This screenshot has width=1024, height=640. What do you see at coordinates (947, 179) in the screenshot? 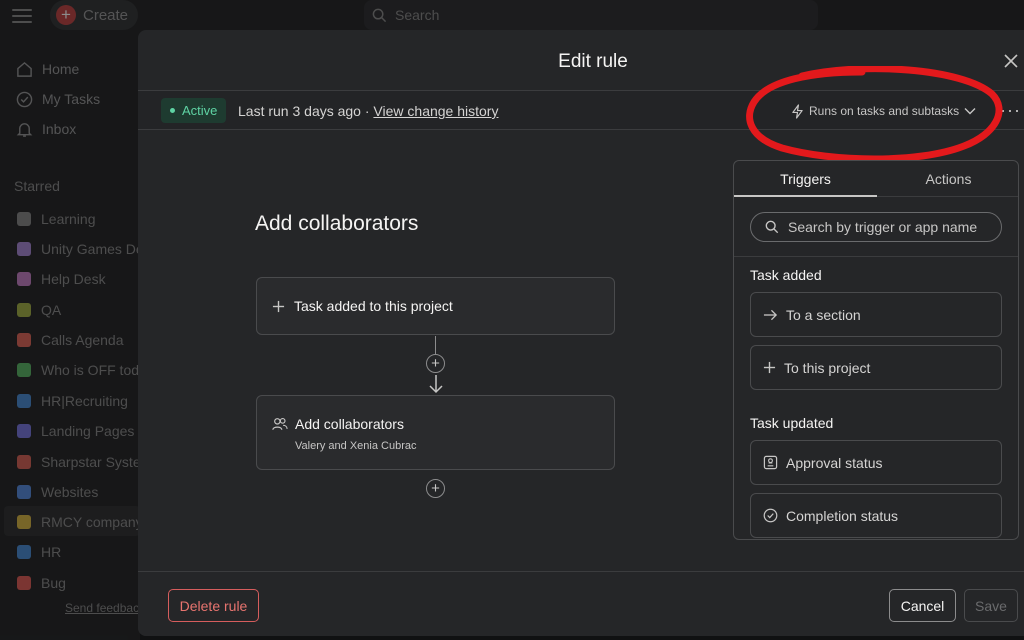
I see `tab-actions: Actions` at bounding box center [947, 179].